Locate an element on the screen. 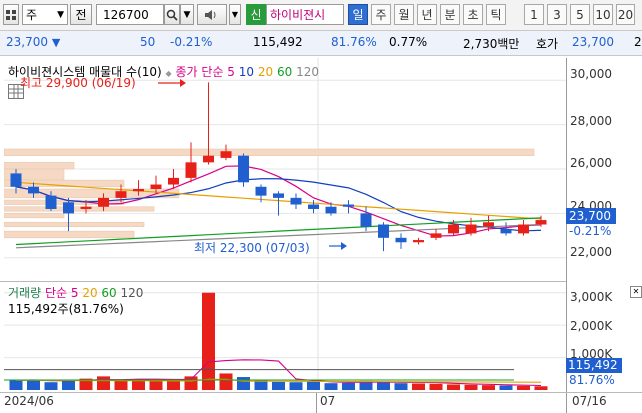 The image size is (642, 413). change-value: 50 is located at coordinates (148, 42).